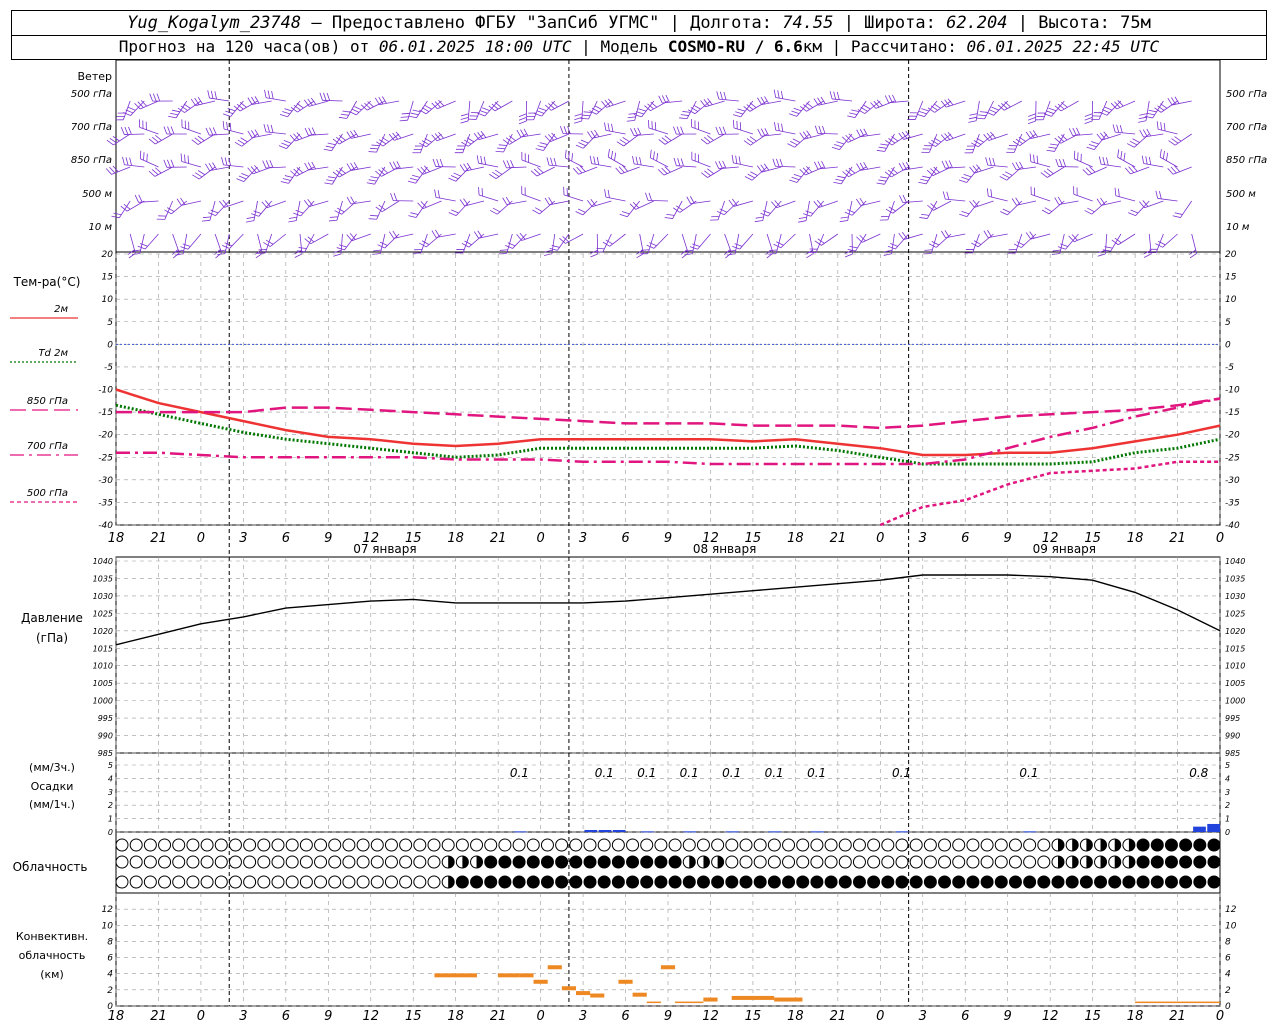  What do you see at coordinates (52, 804) in the screenshot?
I see `precip-unit-bottom: (мм/1ч.)` at bounding box center [52, 804].